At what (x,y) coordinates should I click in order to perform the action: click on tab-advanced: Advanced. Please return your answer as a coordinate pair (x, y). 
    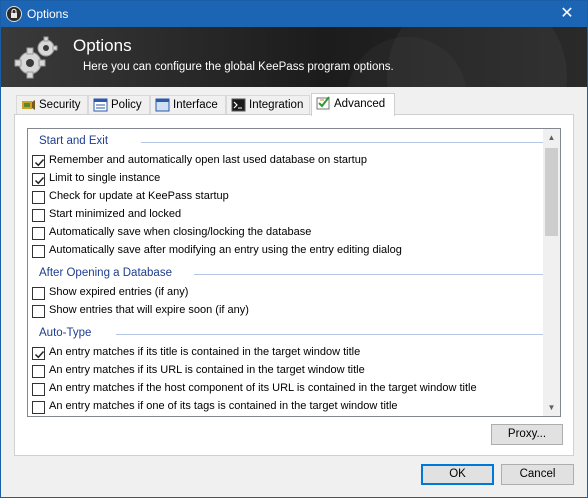
    Looking at the image, I should click on (353, 104).